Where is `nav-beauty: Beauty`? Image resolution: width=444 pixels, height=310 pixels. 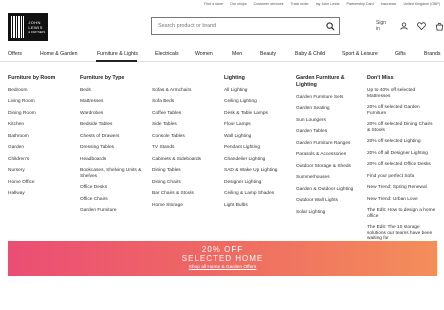 nav-beauty: Beauty is located at coordinates (268, 54).